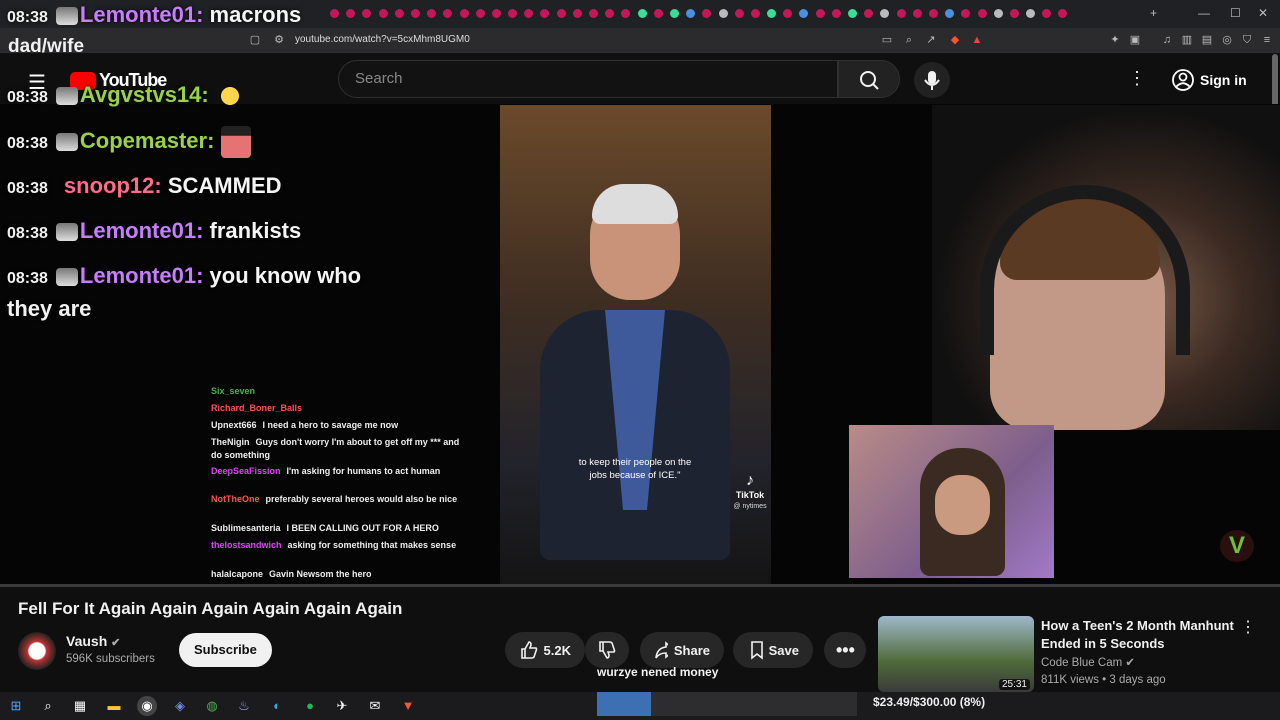 The image size is (1280, 720). What do you see at coordinates (277, 706) in the screenshot?
I see `edge-icon: ◐` at bounding box center [277, 706].